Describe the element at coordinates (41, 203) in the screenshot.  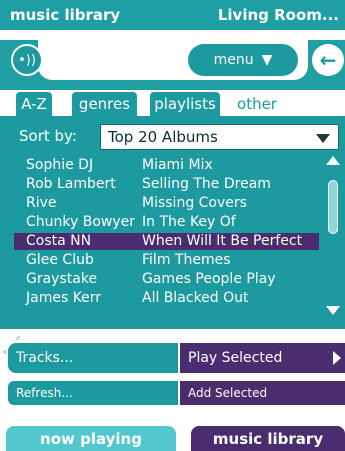
I see `artist-name: Rive` at that location.